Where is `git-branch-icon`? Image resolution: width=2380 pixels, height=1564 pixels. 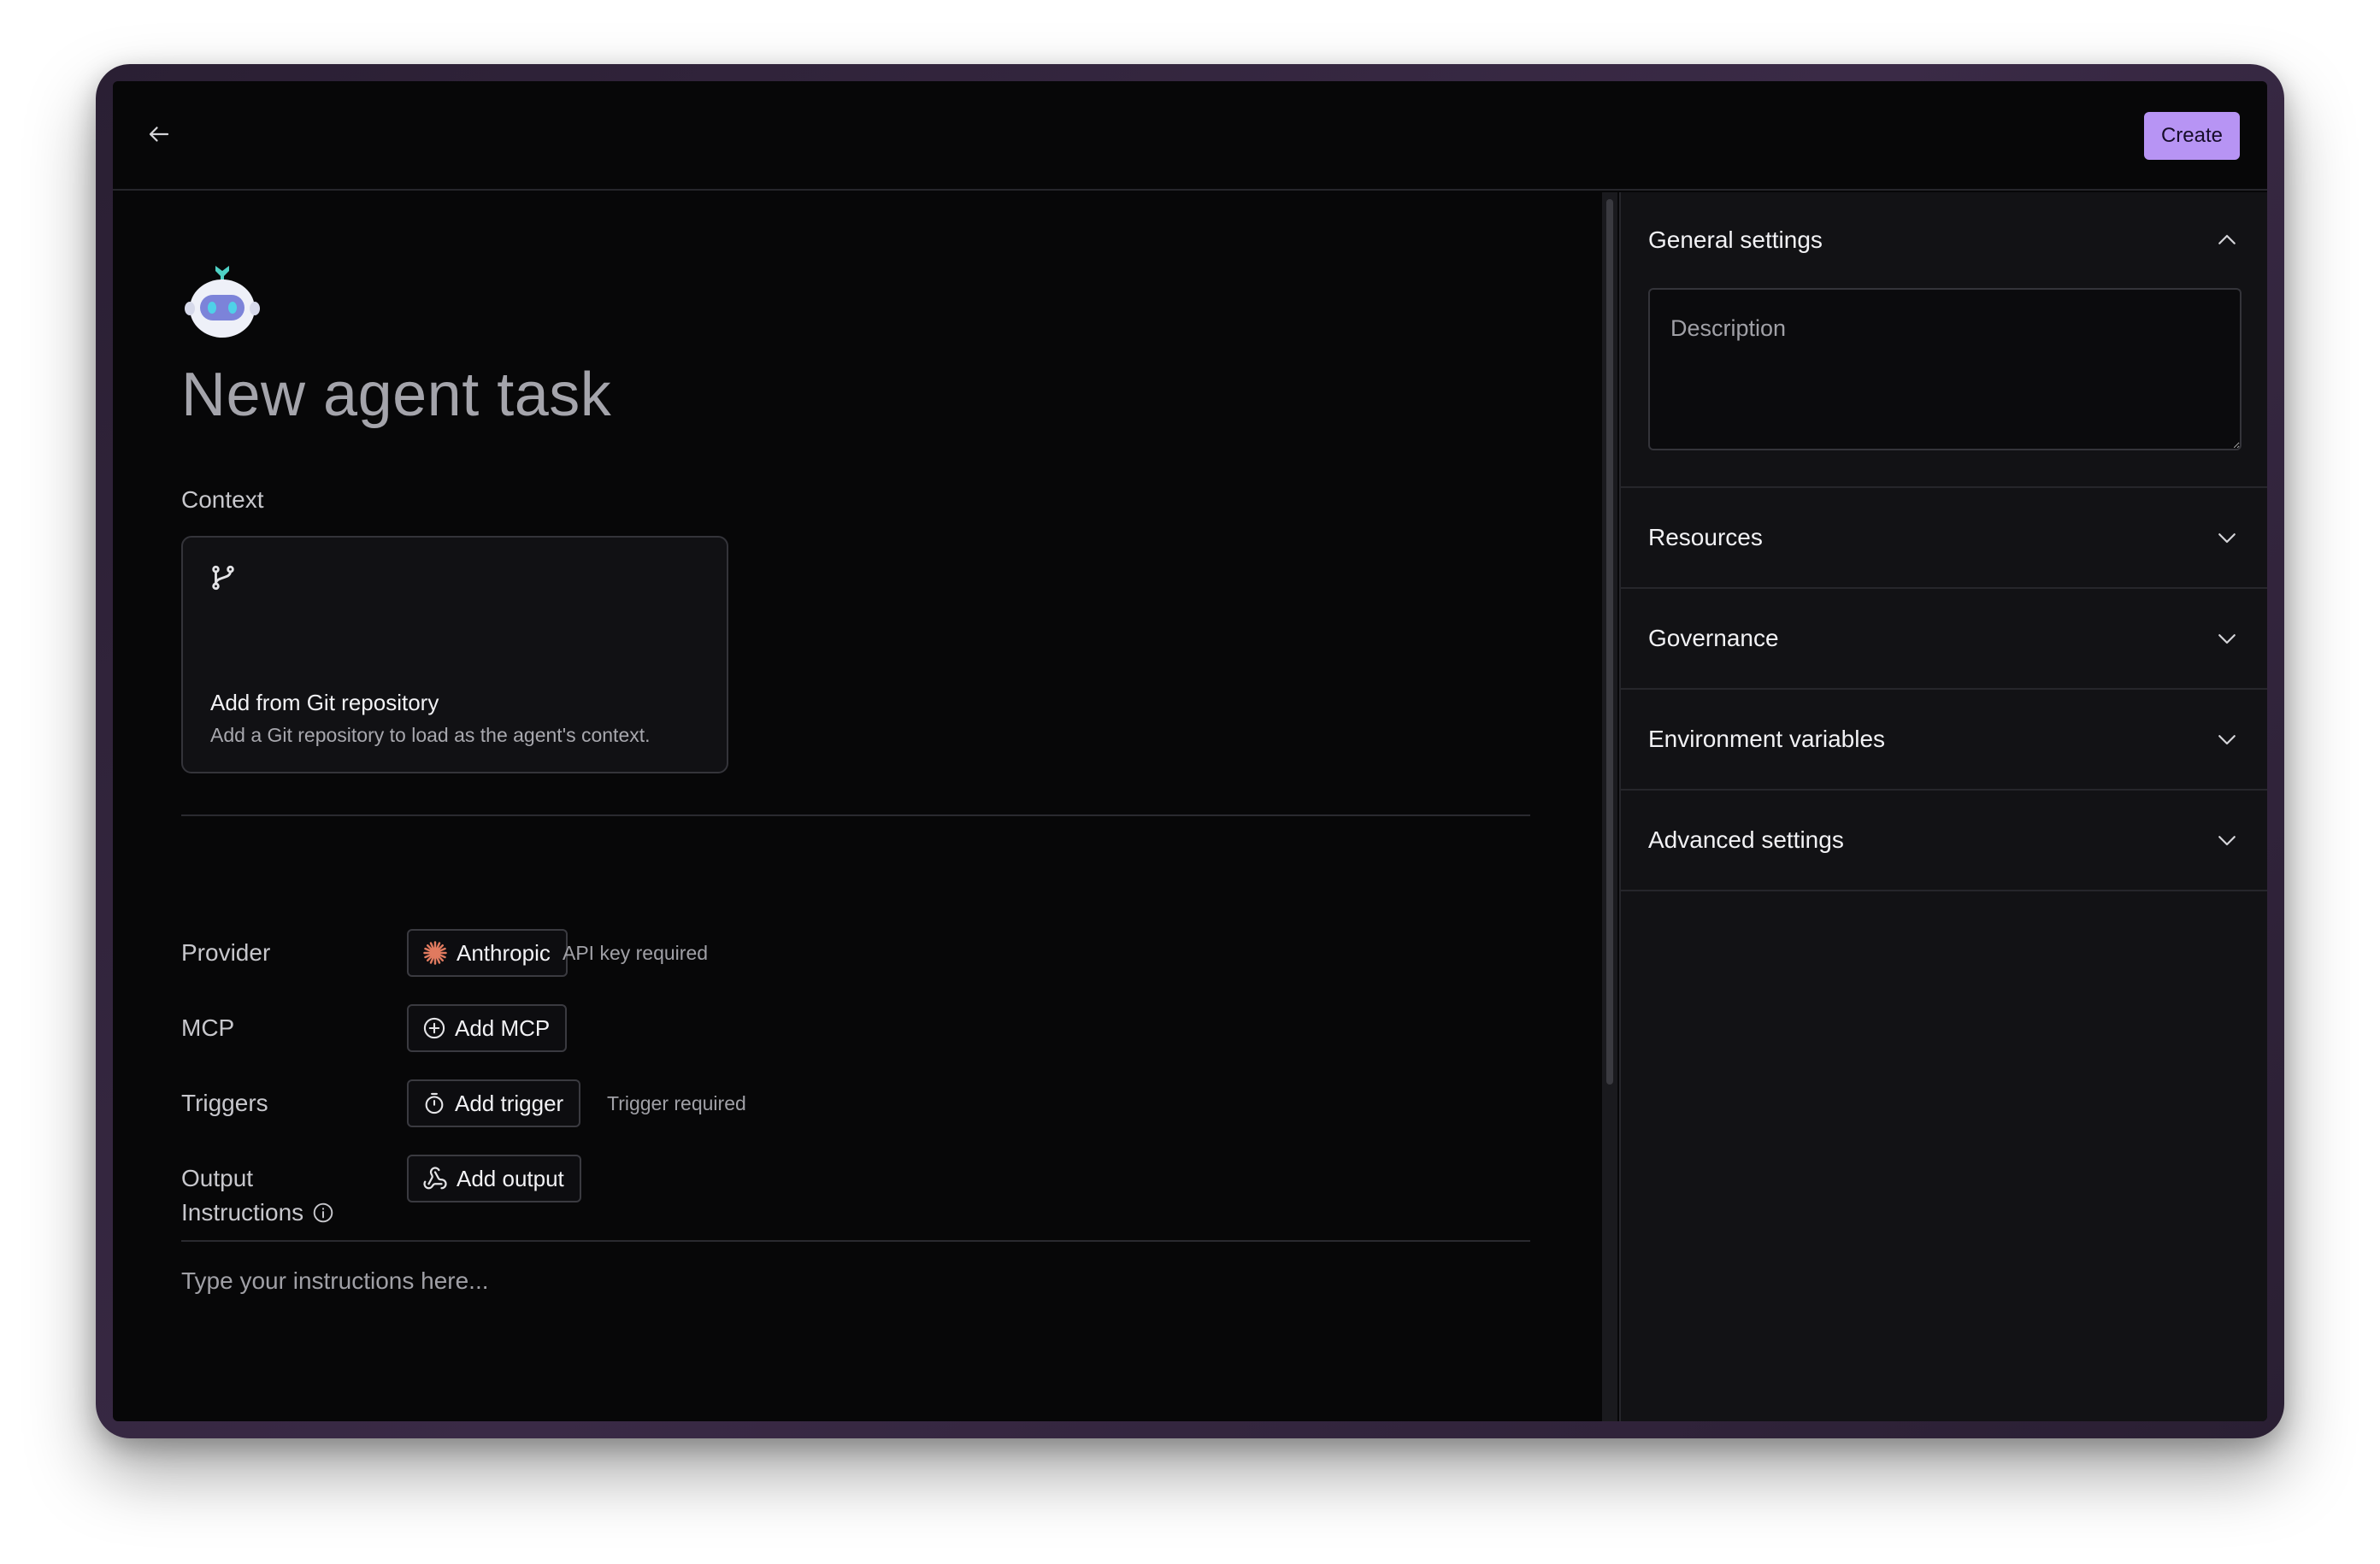
git-branch-icon is located at coordinates (223, 578).